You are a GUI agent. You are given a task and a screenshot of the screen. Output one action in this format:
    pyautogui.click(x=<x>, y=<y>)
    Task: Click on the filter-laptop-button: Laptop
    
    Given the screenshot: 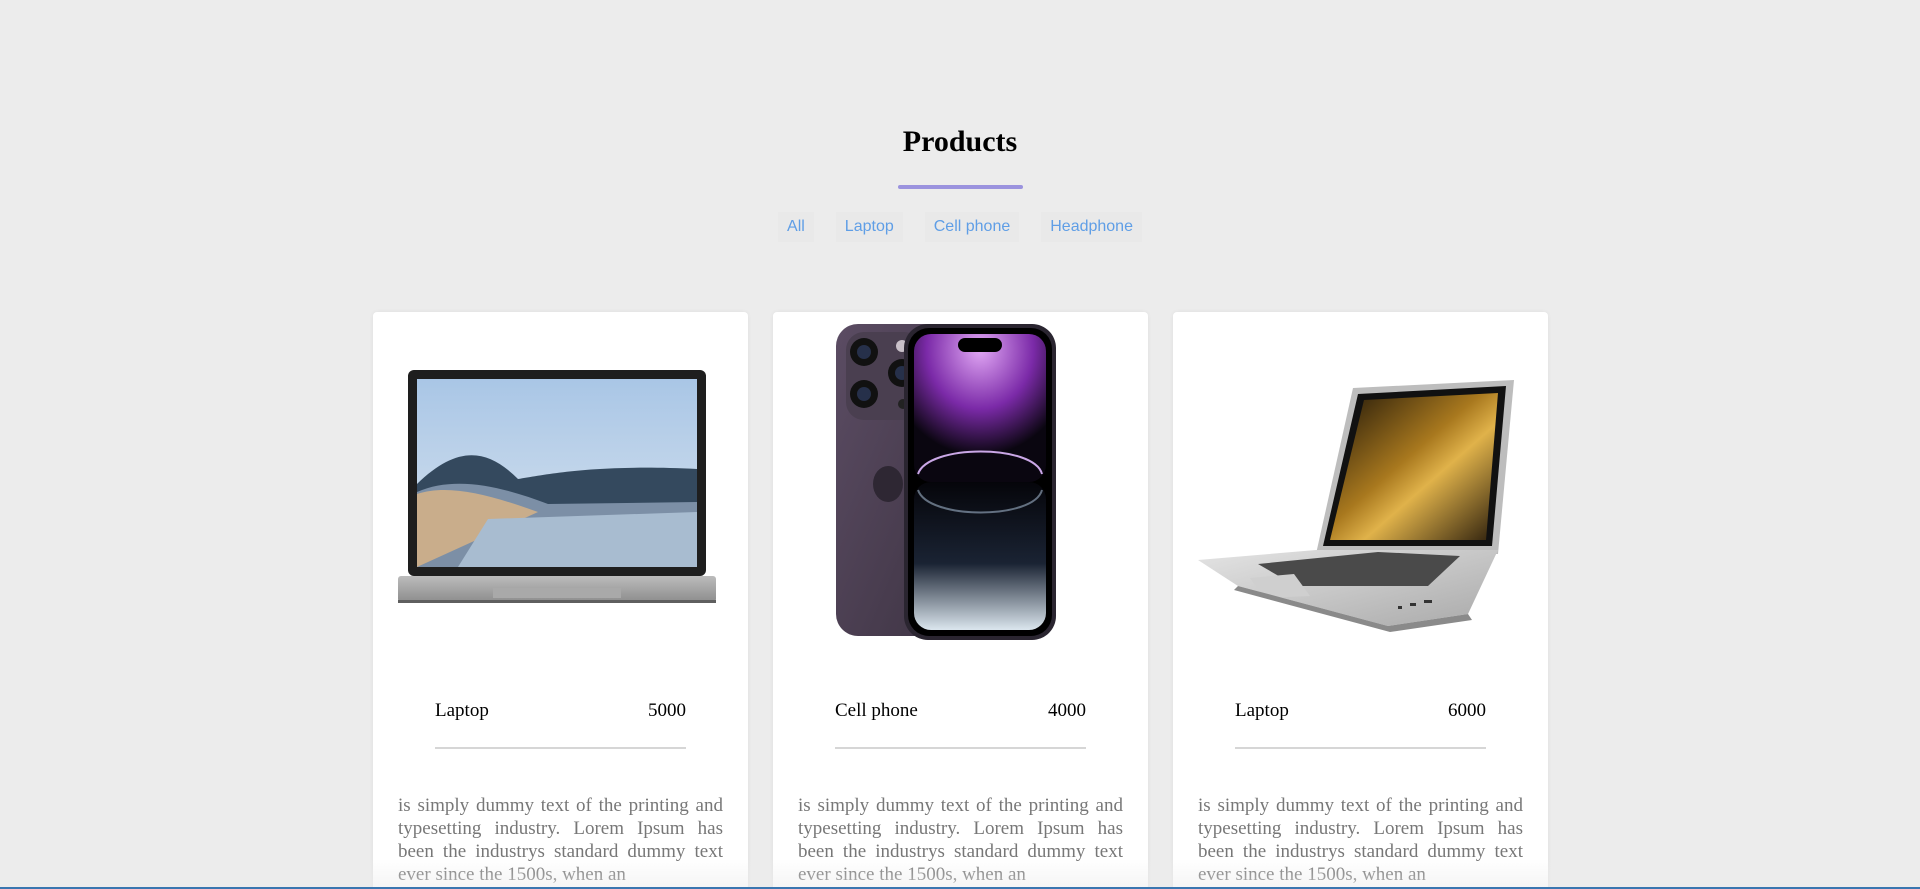 What is the action you would take?
    pyautogui.click(x=869, y=227)
    